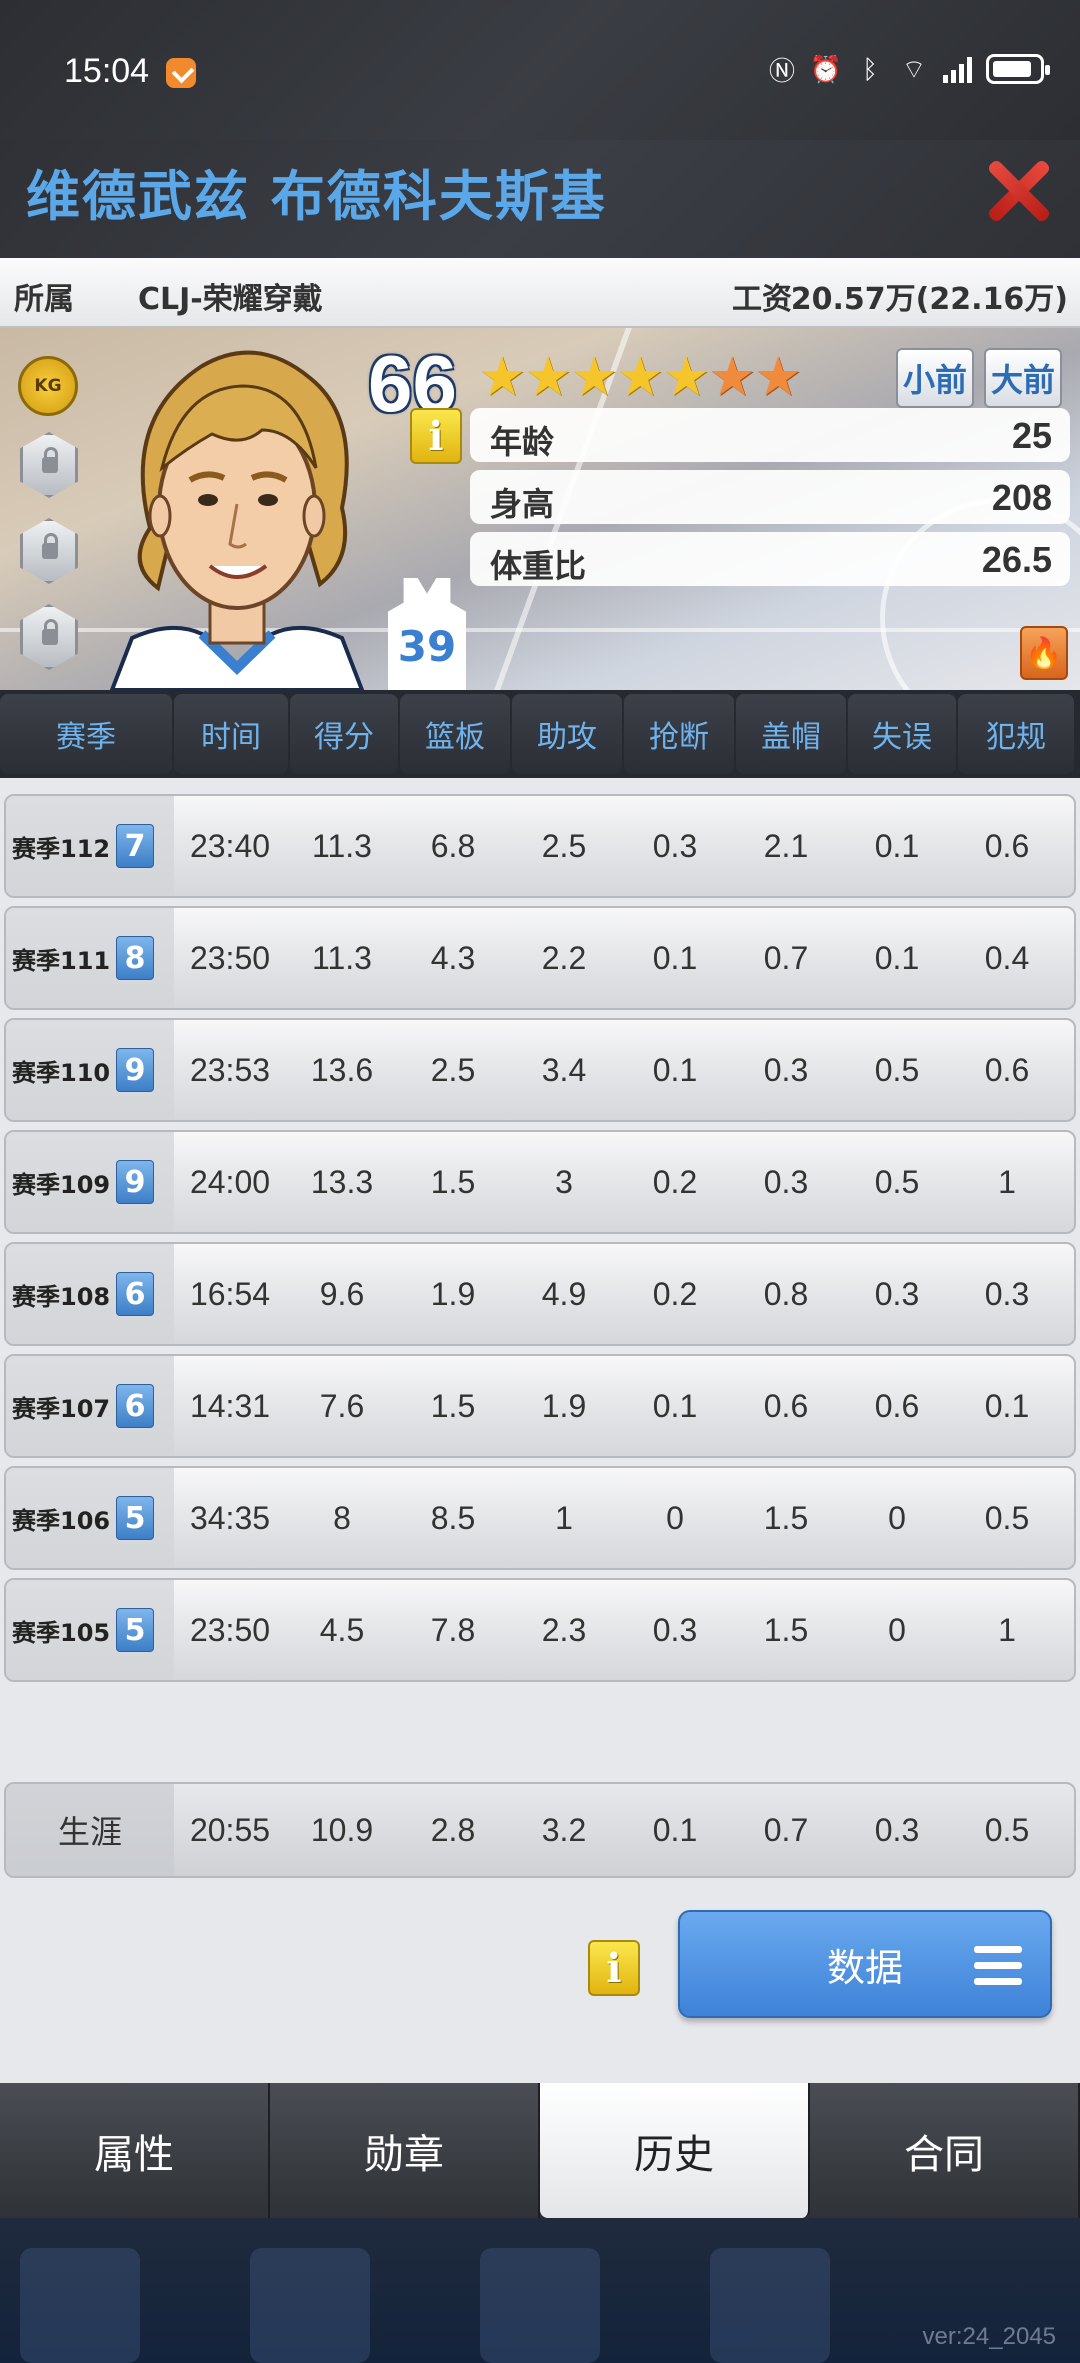 Image resolution: width=1080 pixels, height=2363 pixels. What do you see at coordinates (957, 69) in the screenshot?
I see `5g-signal-icon` at bounding box center [957, 69].